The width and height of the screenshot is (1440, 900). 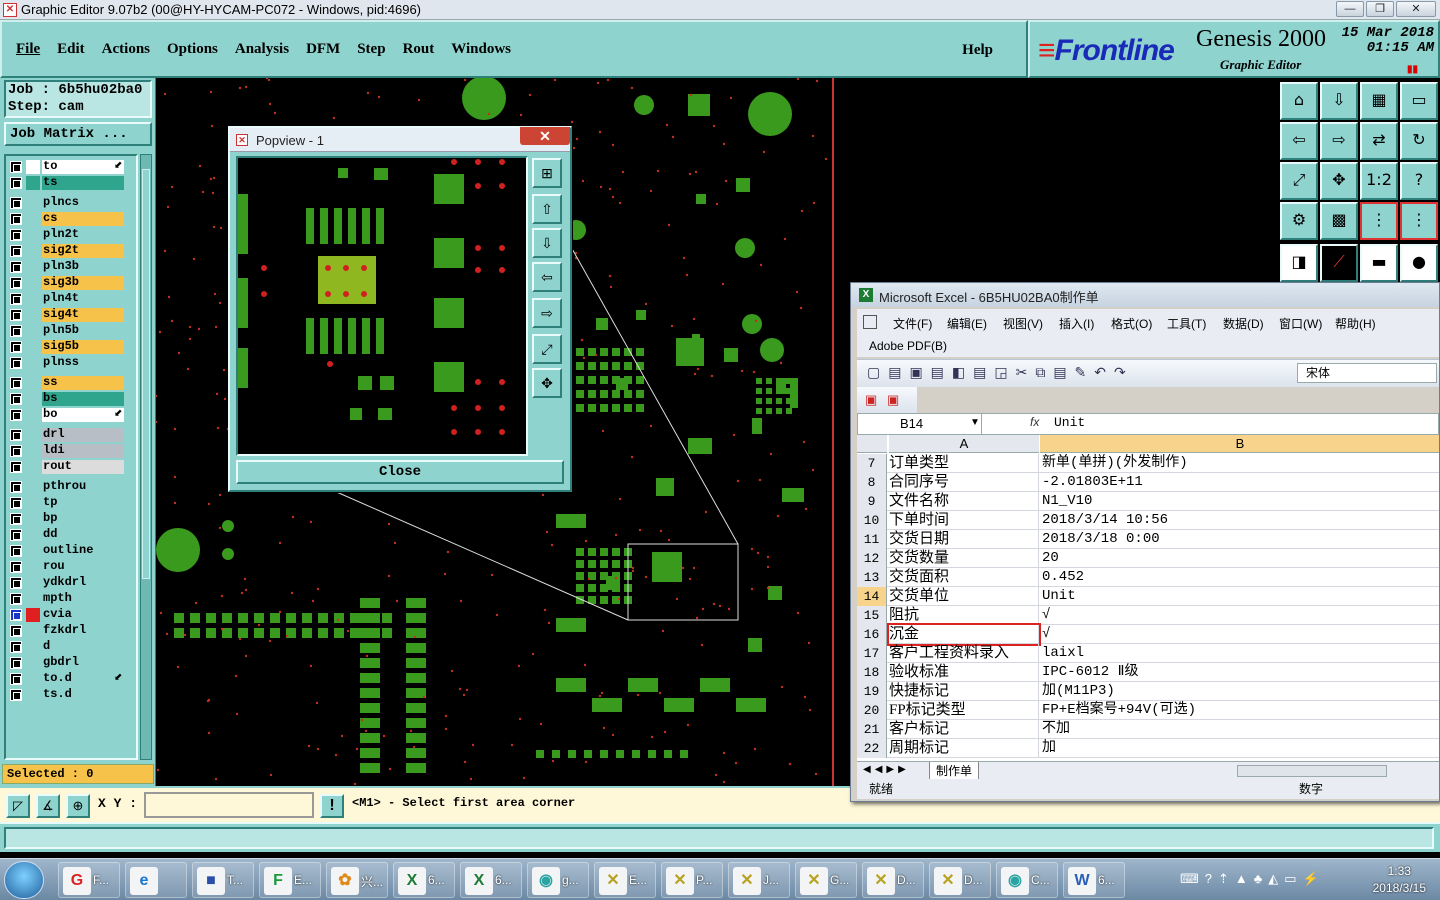 I want to click on layer-row-cvia: cvia, so click(x=68, y=614).